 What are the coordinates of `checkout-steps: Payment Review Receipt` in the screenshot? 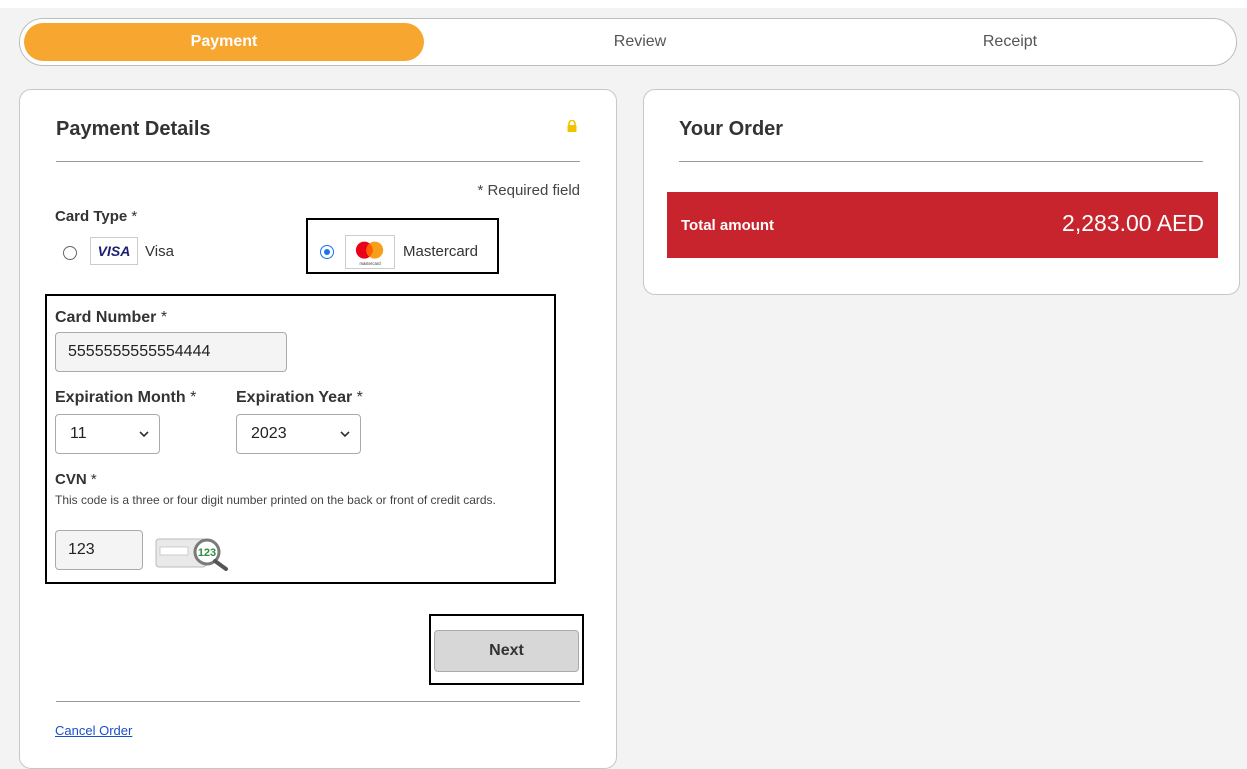 It's located at (628, 42).